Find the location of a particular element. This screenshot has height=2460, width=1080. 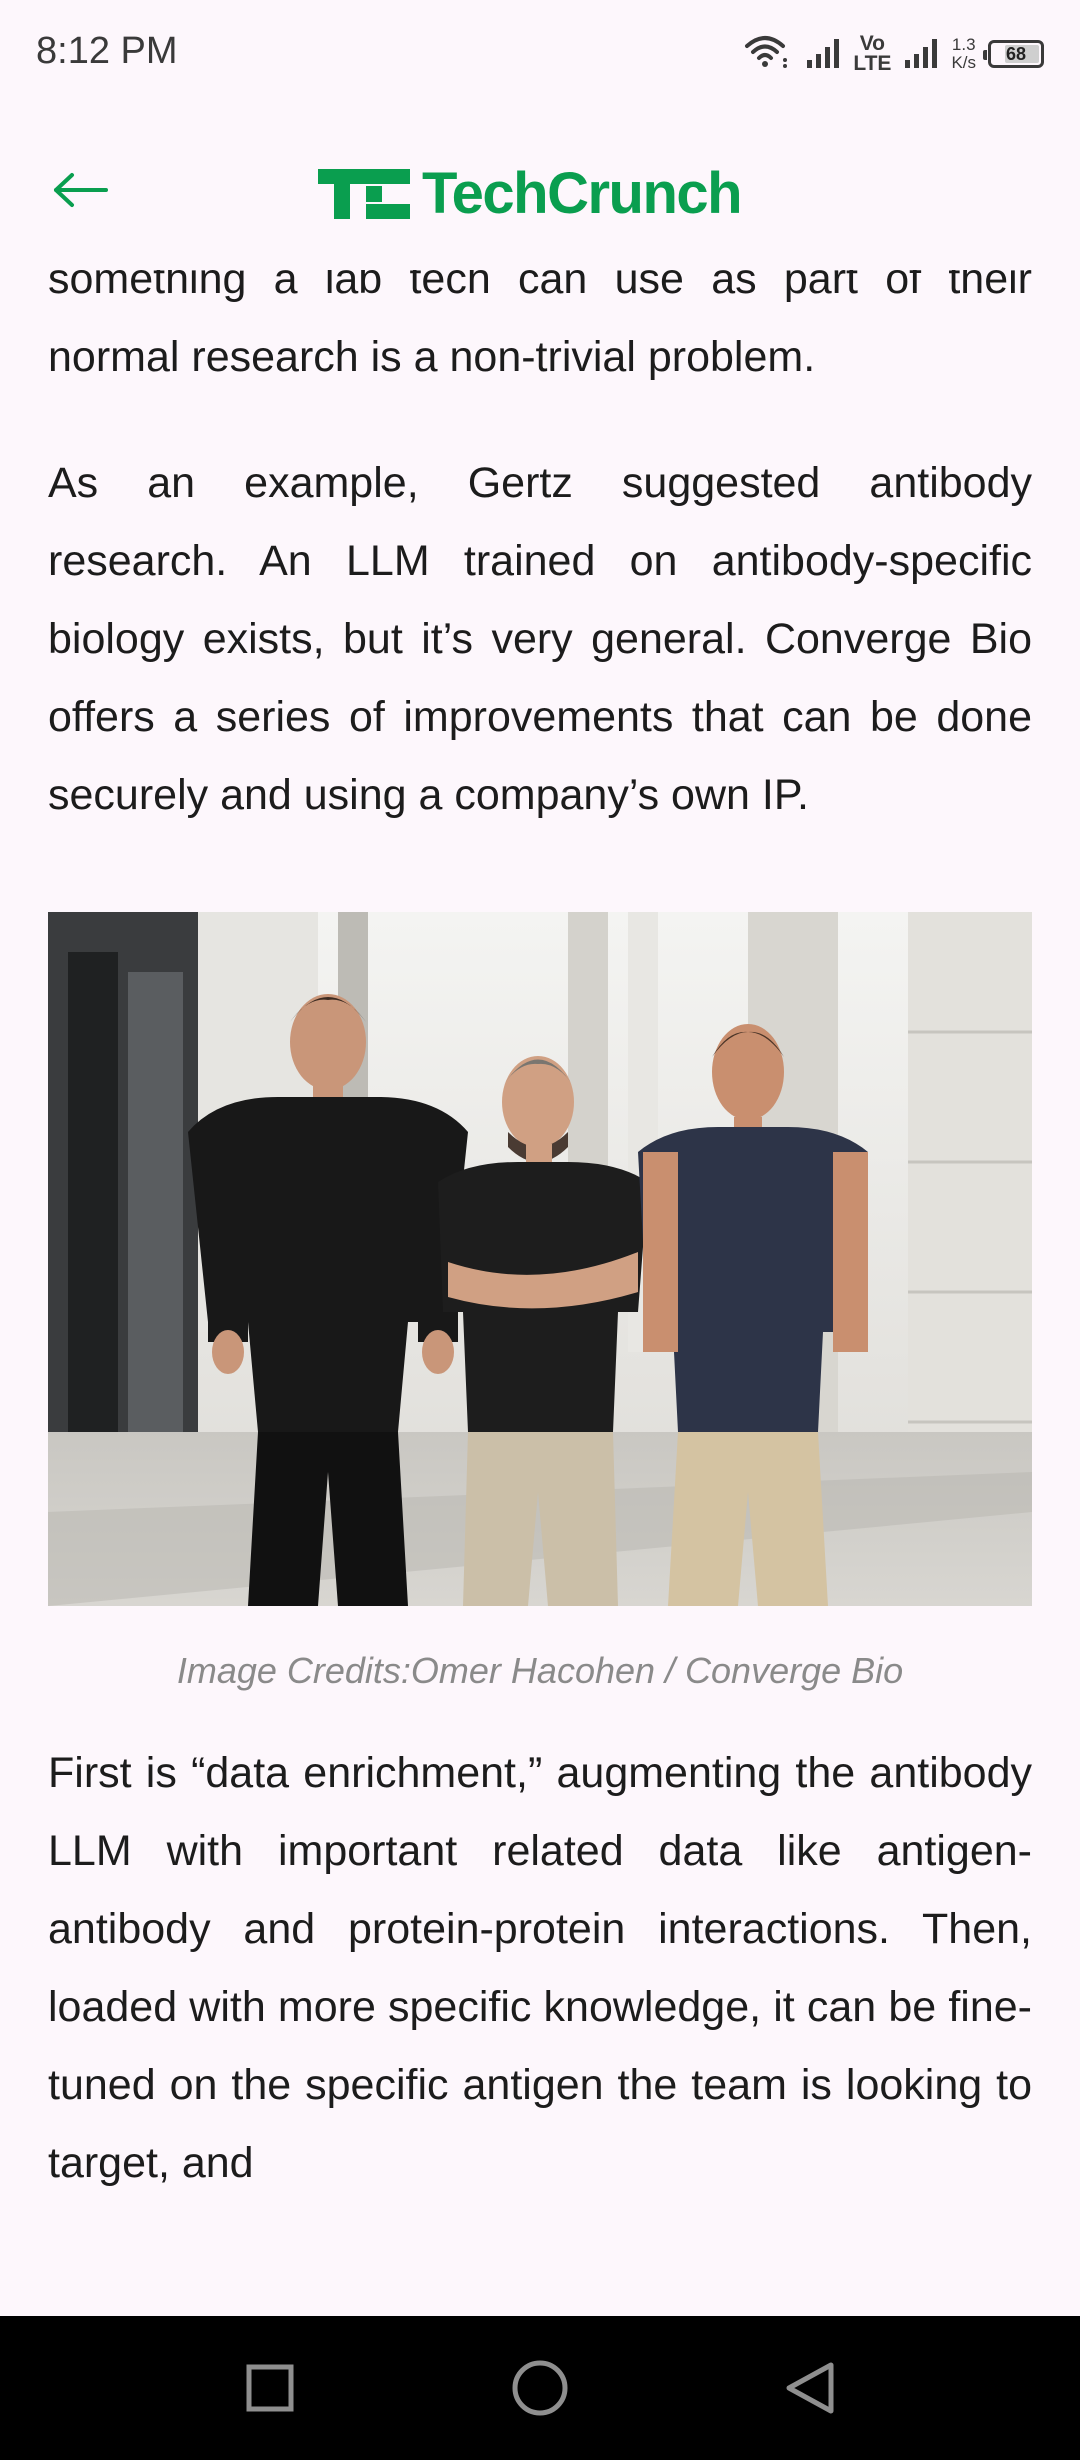

circle-icon is located at coordinates (540, 2388).